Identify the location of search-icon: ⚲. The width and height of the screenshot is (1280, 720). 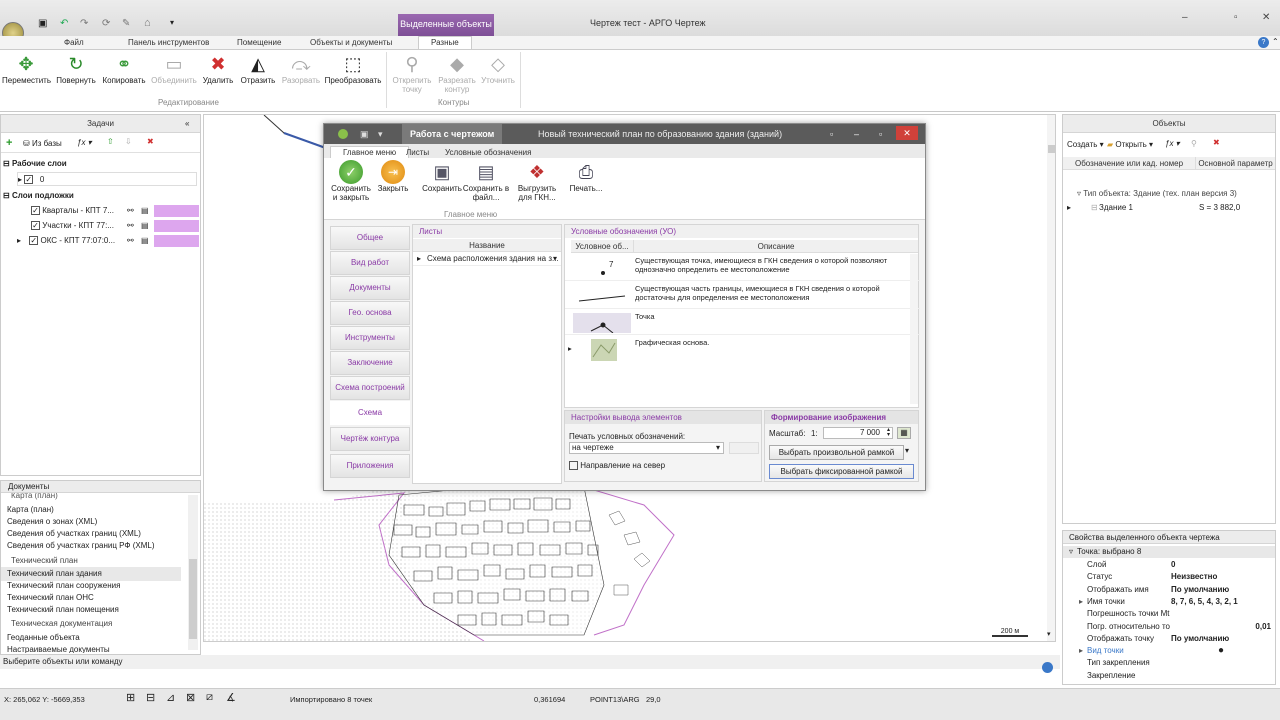
(1194, 143).